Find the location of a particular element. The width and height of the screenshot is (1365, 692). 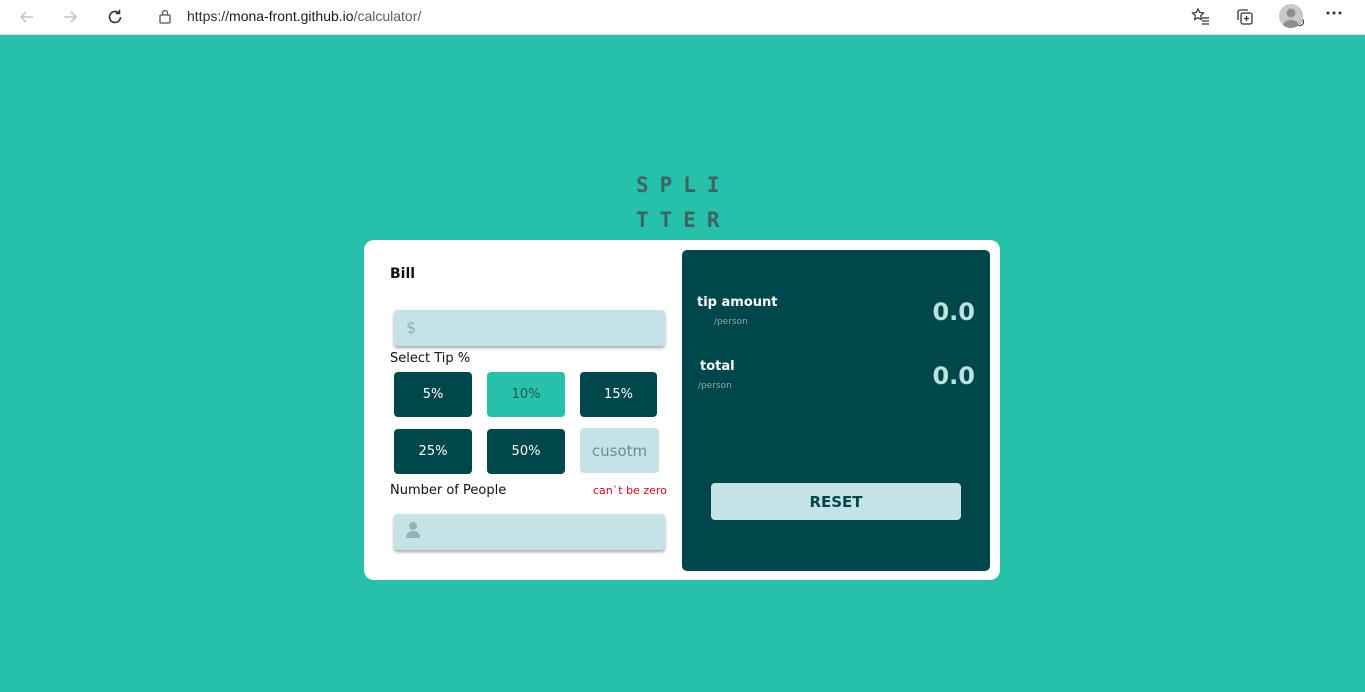

people-error-message: can`t be zero is located at coordinates (630, 490).